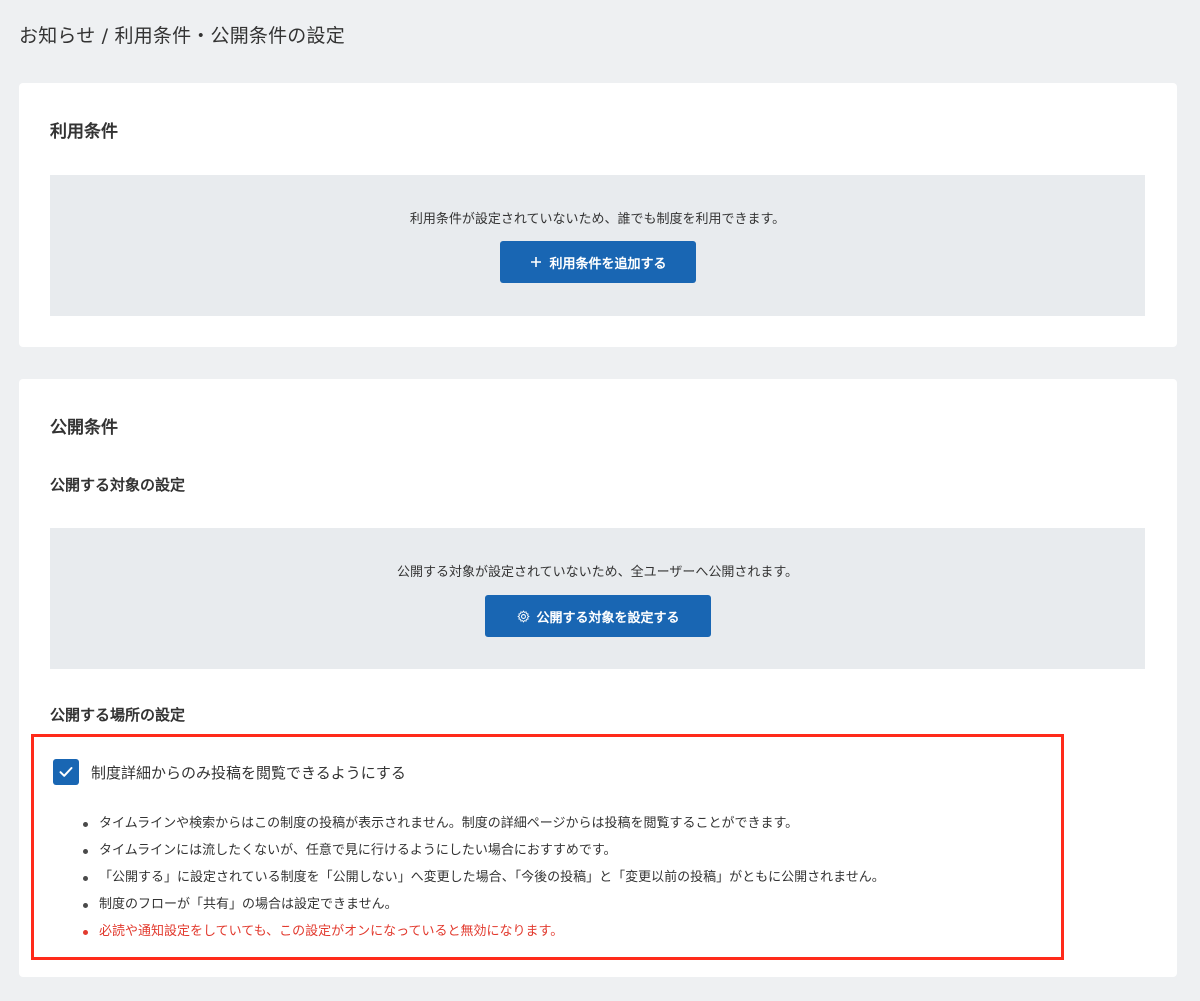  What do you see at coordinates (597, 572) in the screenshot?
I see `publish-target-empty-message: 公開する対象が設定されていないため、全ユーザーへ公開されます。` at bounding box center [597, 572].